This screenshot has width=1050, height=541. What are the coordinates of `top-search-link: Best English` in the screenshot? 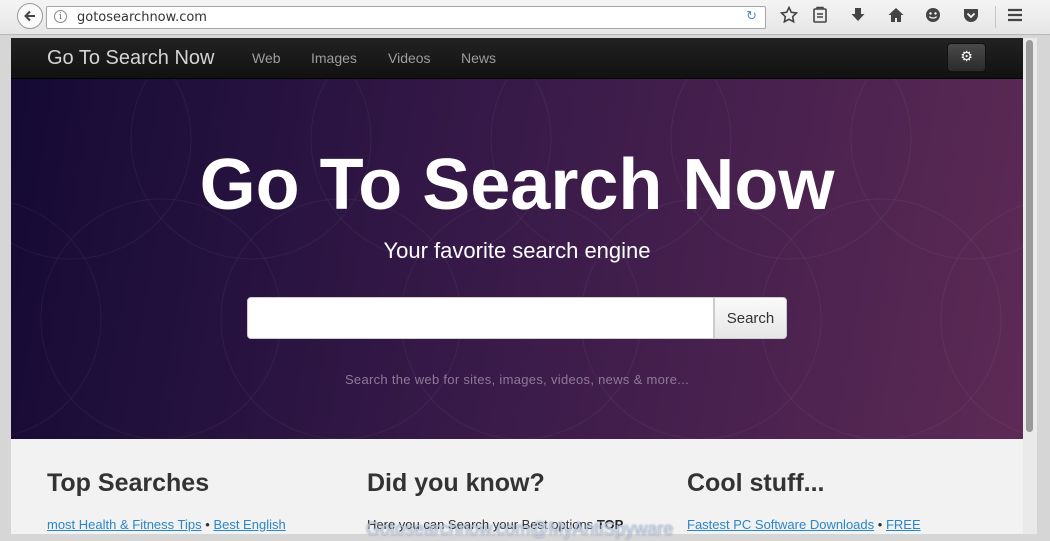 It's located at (249, 524).